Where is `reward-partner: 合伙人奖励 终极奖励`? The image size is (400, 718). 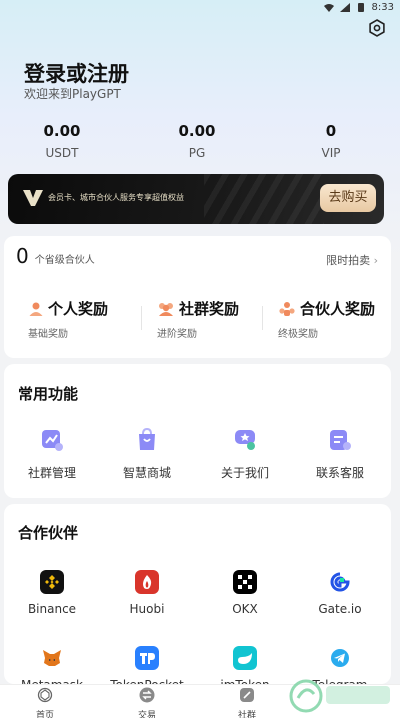 reward-partner: 合伙人奖励 终极奖励 is located at coordinates (327, 319).